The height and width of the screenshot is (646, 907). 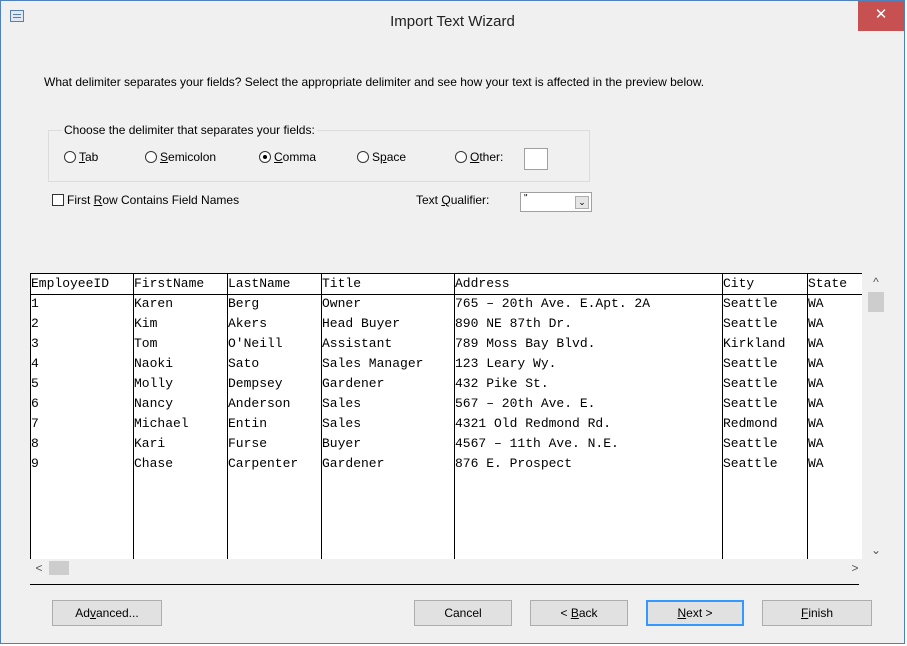 What do you see at coordinates (817, 613) in the screenshot?
I see `finish-button: Finish` at bounding box center [817, 613].